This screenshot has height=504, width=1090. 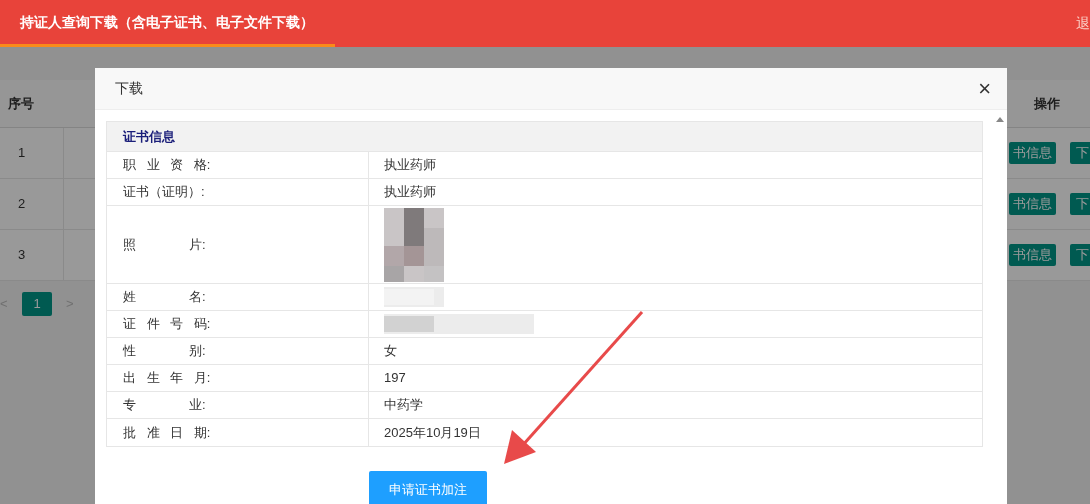 I want to click on prev-page-button: <, so click(x=4, y=304).